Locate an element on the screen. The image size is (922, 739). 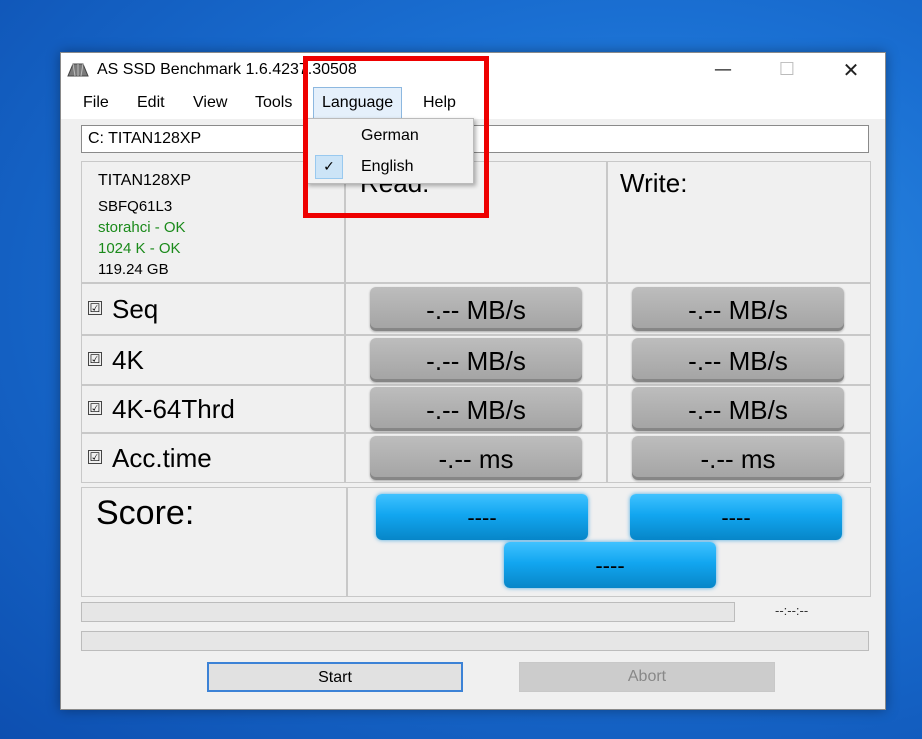
4k-write-result: -.-- MB/s is located at coordinates (738, 360).